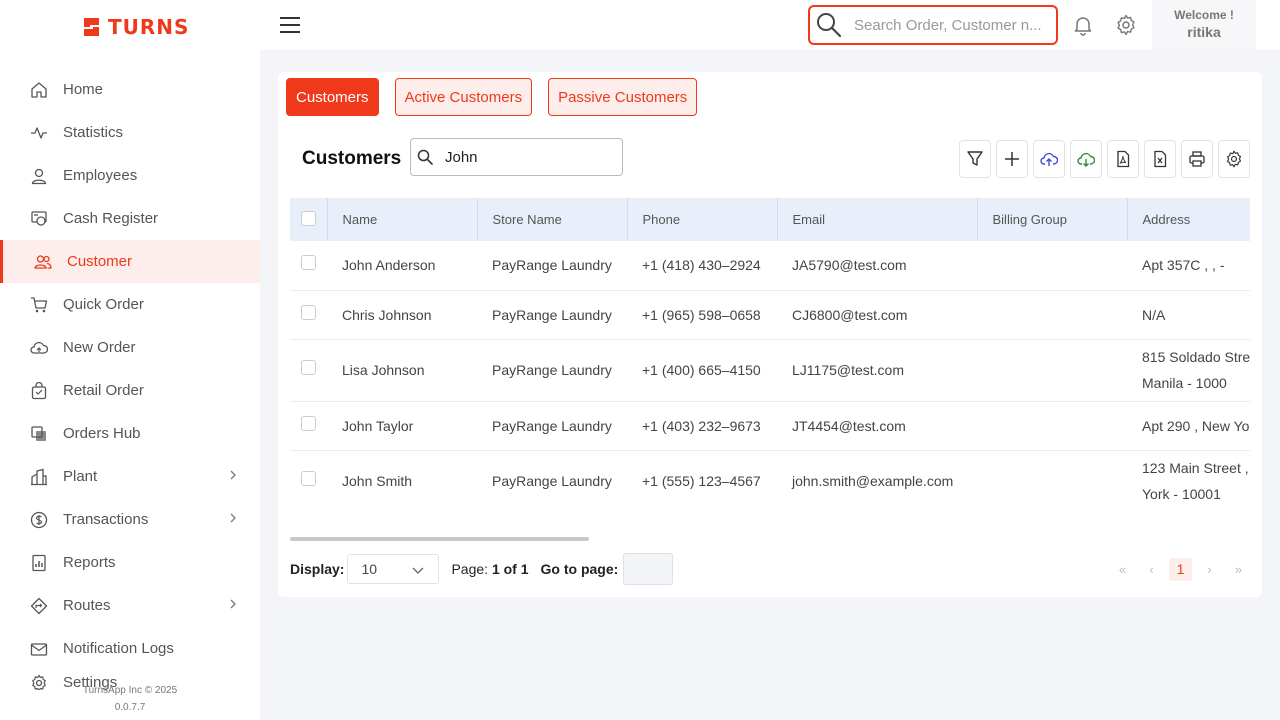 This screenshot has width=1280, height=720. Describe the element at coordinates (623, 97) in the screenshot. I see `tab-passive-customers: Passive Customers` at that location.